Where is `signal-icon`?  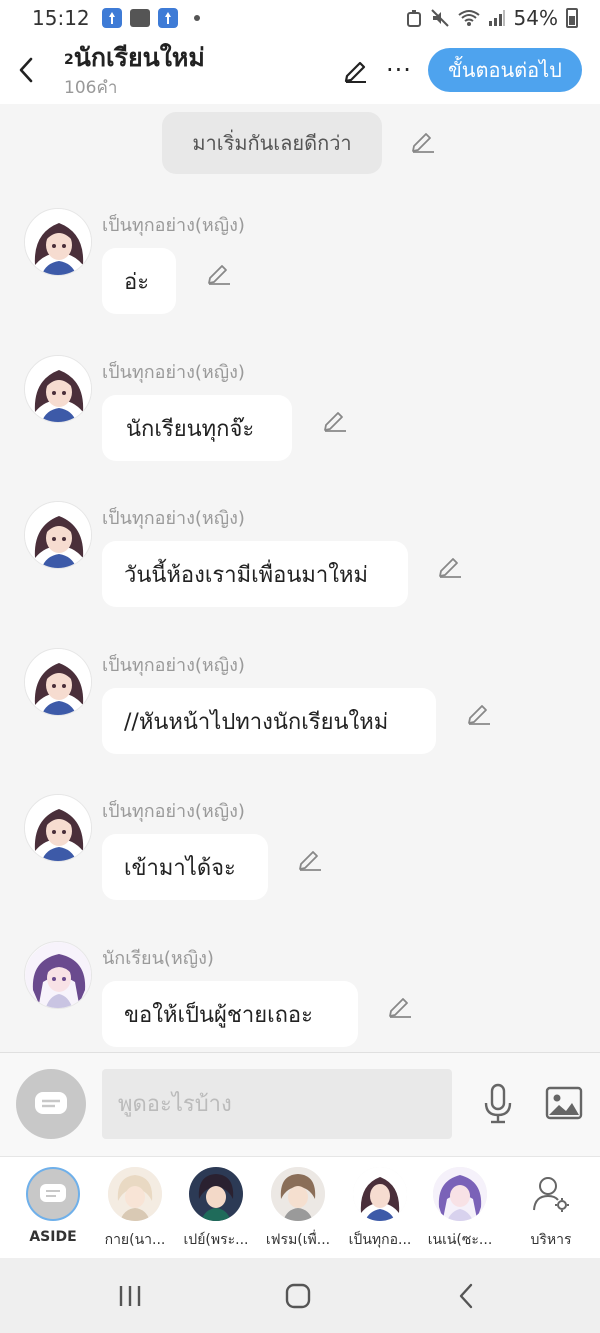
signal-icon is located at coordinates (496, 18).